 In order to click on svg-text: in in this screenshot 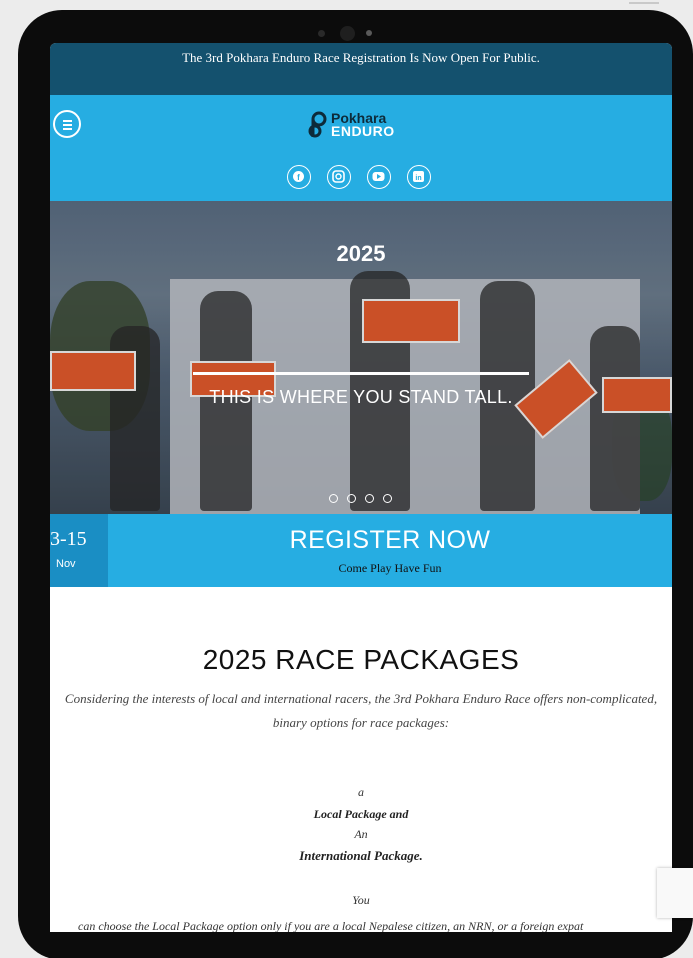, I will do `click(418, 178)`.